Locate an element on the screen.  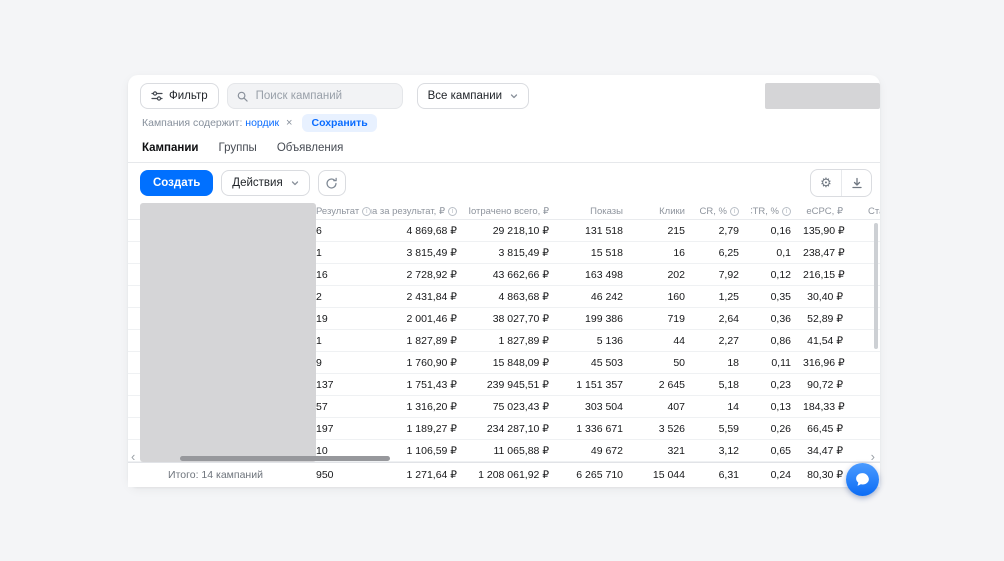
column-header-cost_per_result: Цена за результат, ₽i is located at coordinates (420, 211).